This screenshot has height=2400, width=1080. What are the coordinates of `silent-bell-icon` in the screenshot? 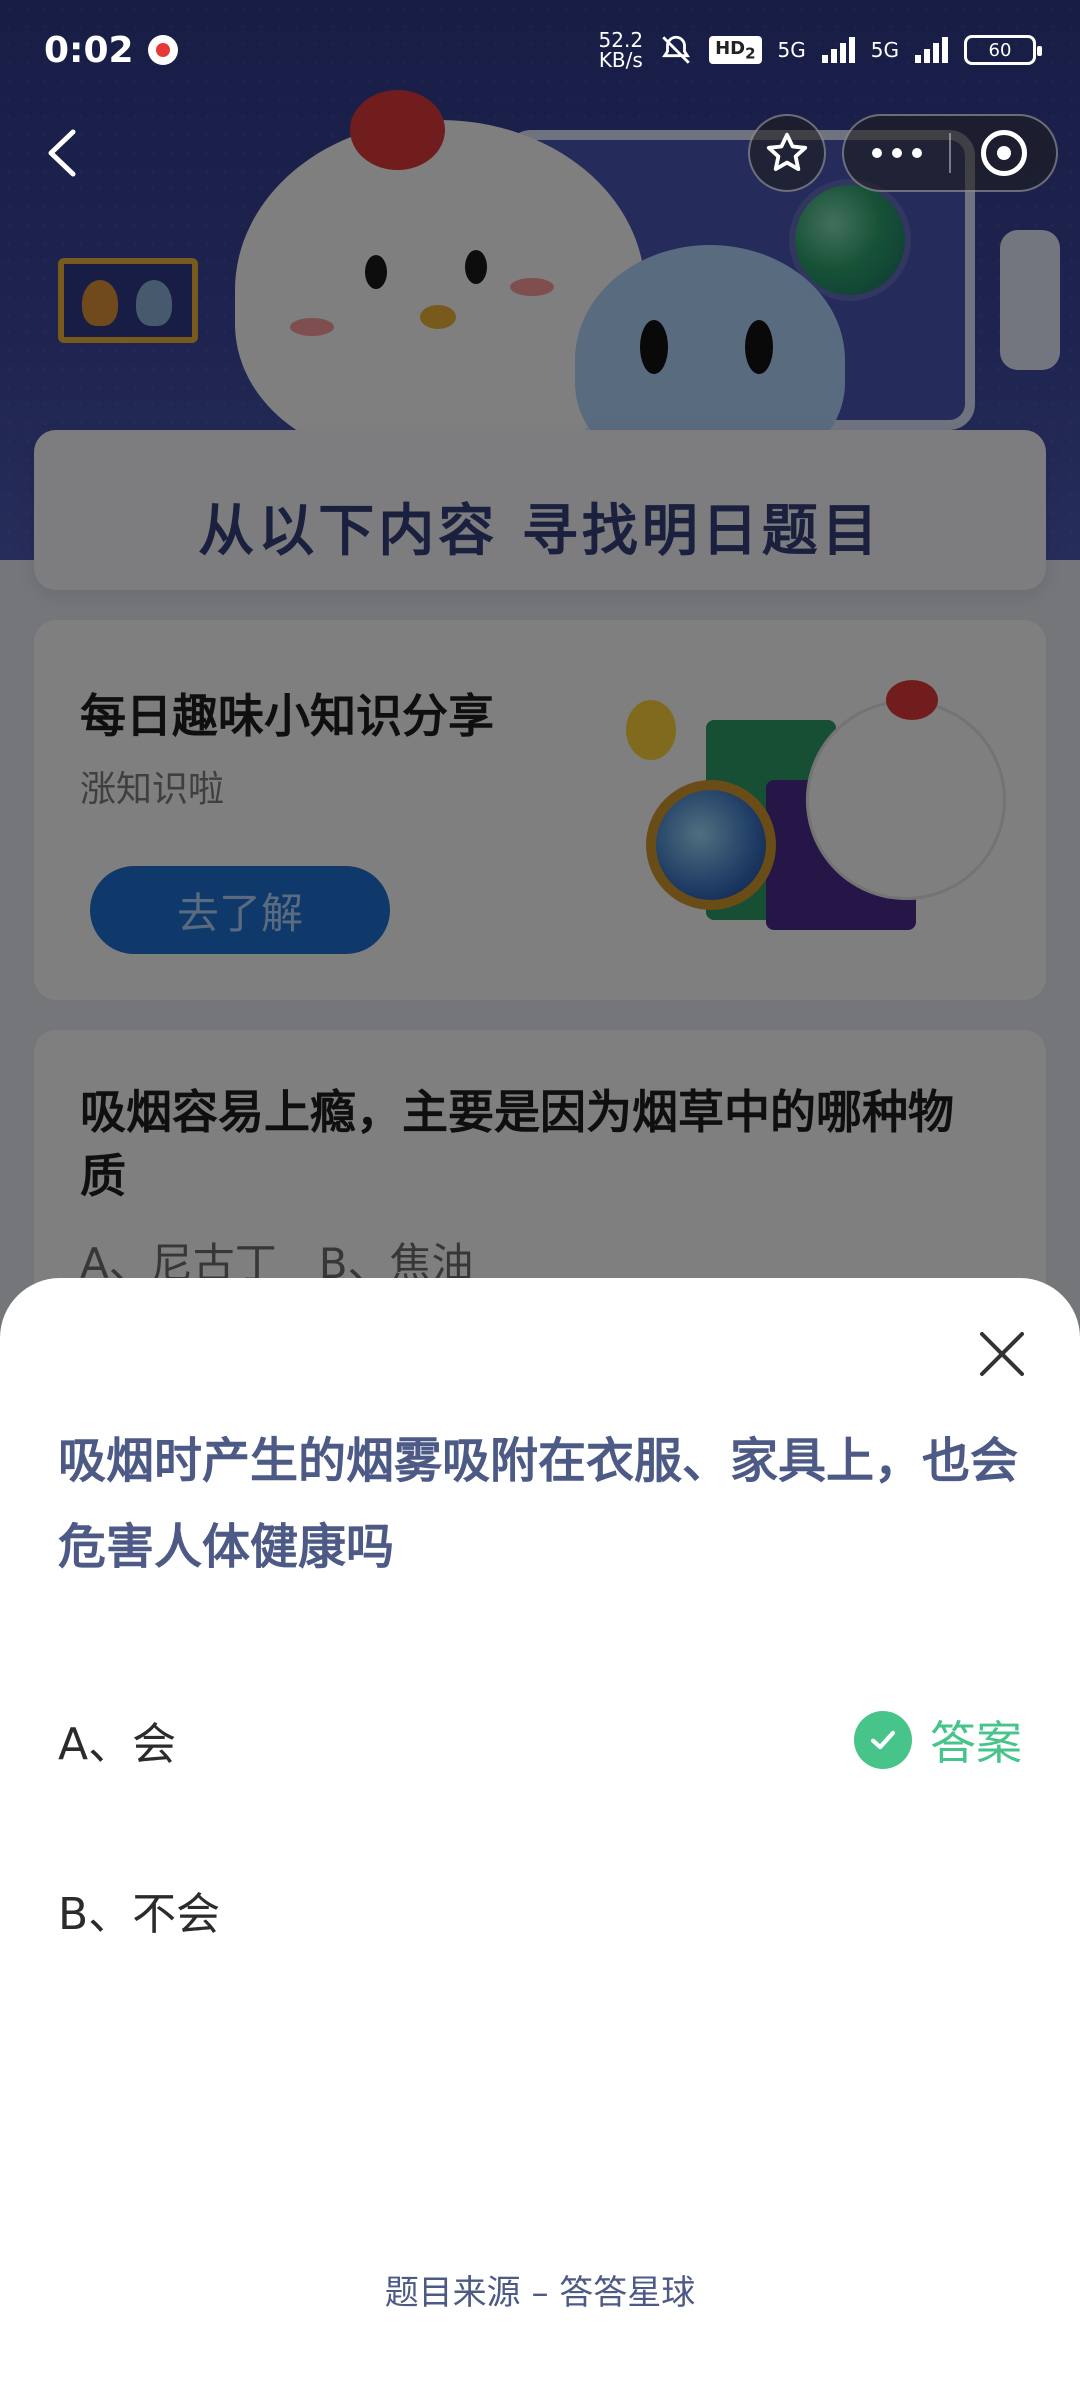 It's located at (676, 49).